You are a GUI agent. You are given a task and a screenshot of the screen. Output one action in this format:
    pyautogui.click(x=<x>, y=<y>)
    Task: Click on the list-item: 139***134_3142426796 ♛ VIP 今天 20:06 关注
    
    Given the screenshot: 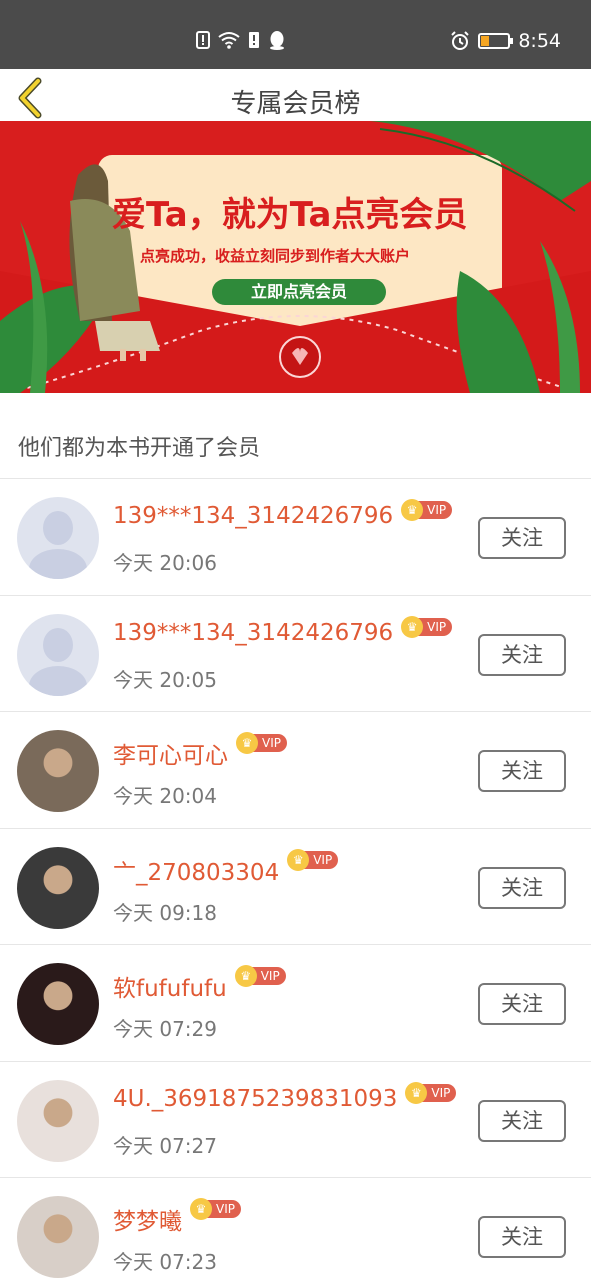 What is the action you would take?
    pyautogui.click(x=295, y=537)
    